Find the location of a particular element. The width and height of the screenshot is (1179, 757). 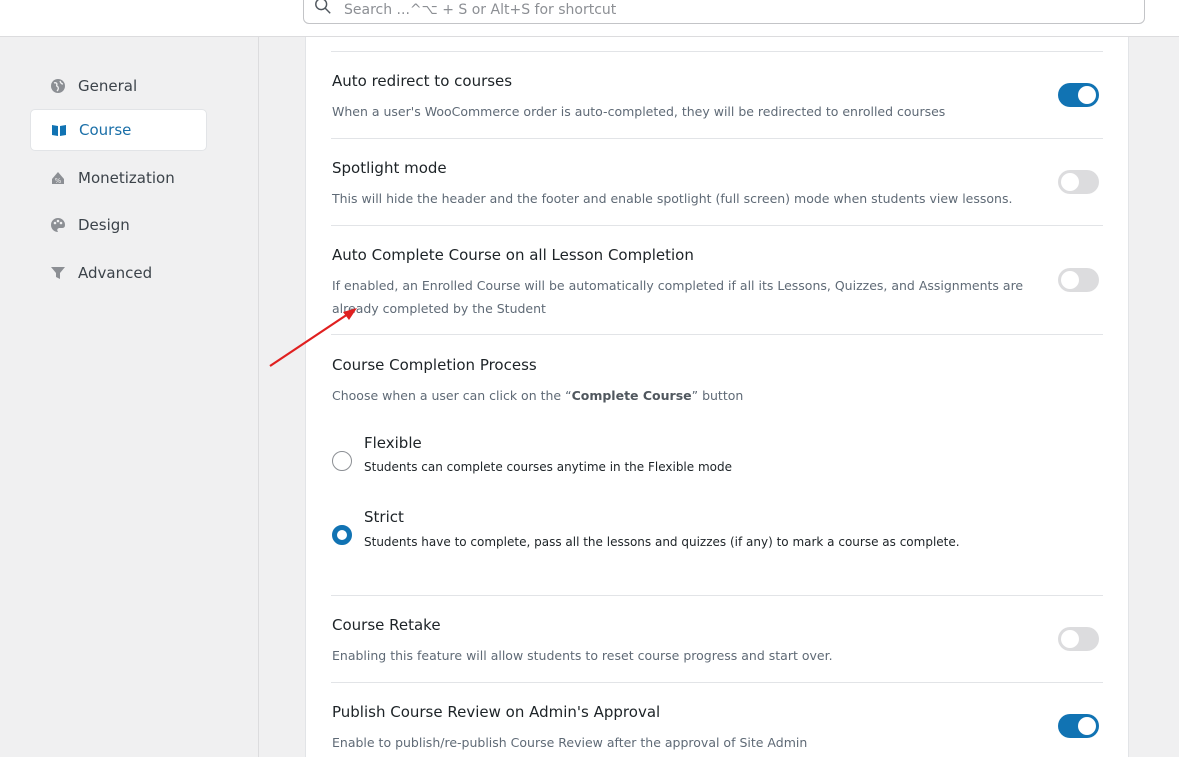

setting-title-retake: Course Retake is located at coordinates (386, 625).